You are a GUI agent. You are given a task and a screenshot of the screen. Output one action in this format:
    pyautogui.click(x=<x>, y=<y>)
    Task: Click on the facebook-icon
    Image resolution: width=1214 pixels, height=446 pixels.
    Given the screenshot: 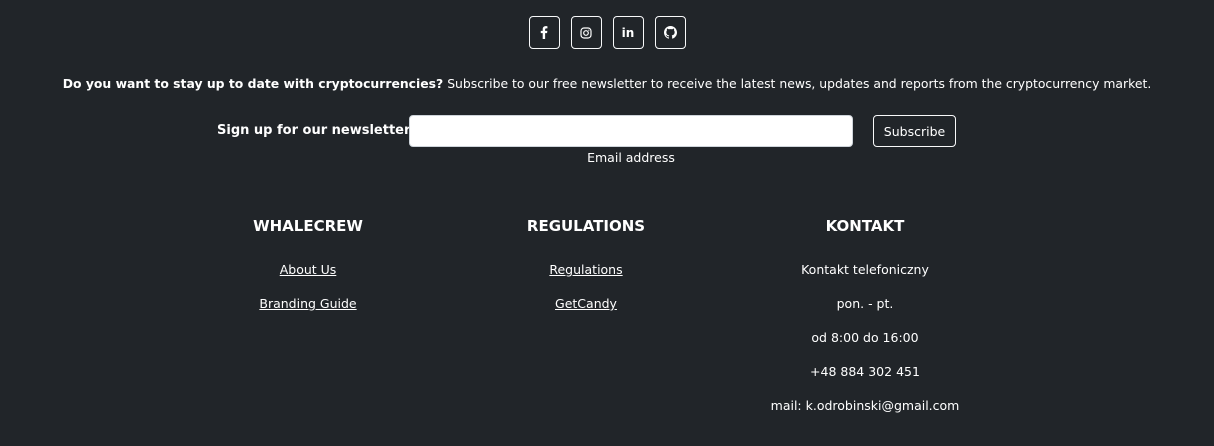 What is the action you would take?
    pyautogui.click(x=544, y=32)
    